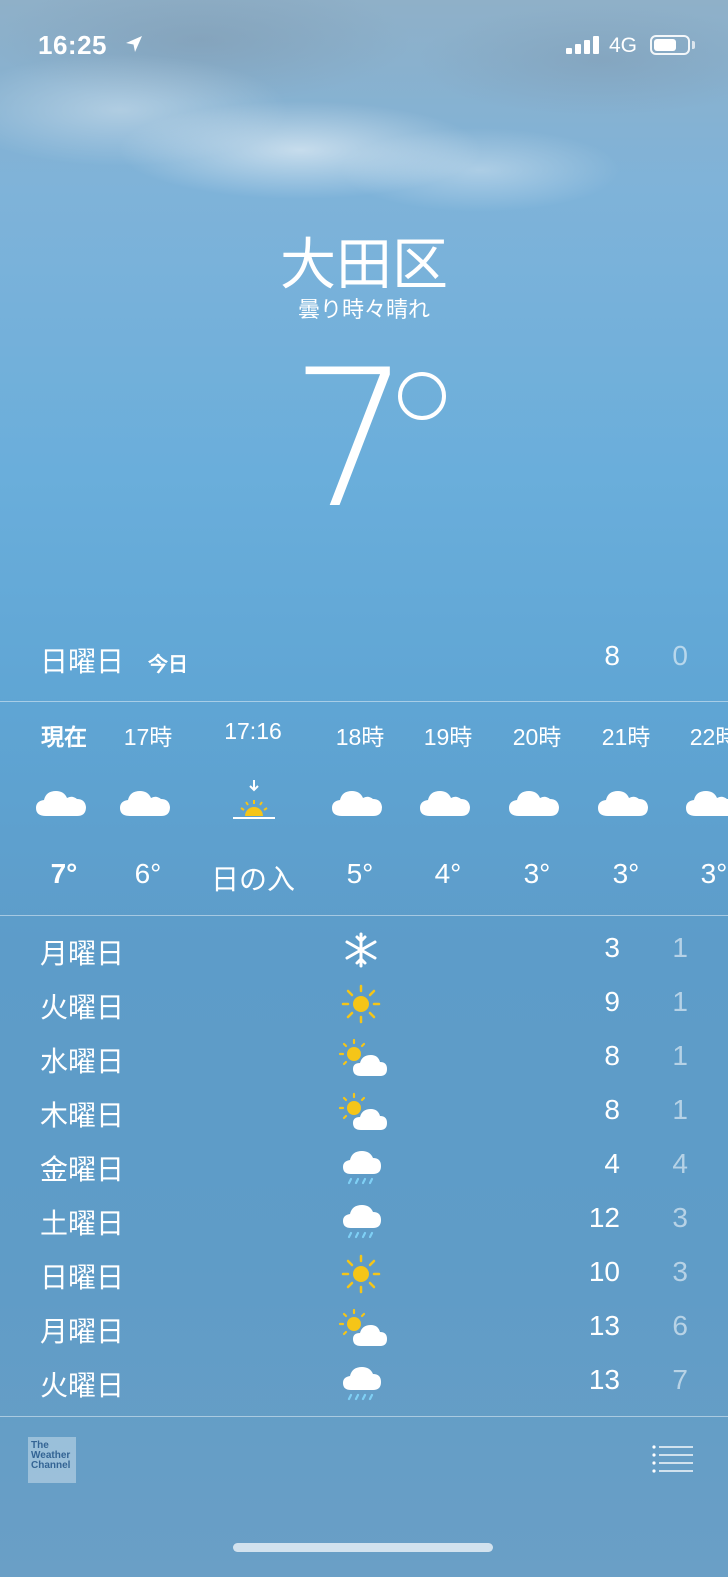 The width and height of the screenshot is (728, 1577). I want to click on day-name: 土曜日, so click(82, 1223).